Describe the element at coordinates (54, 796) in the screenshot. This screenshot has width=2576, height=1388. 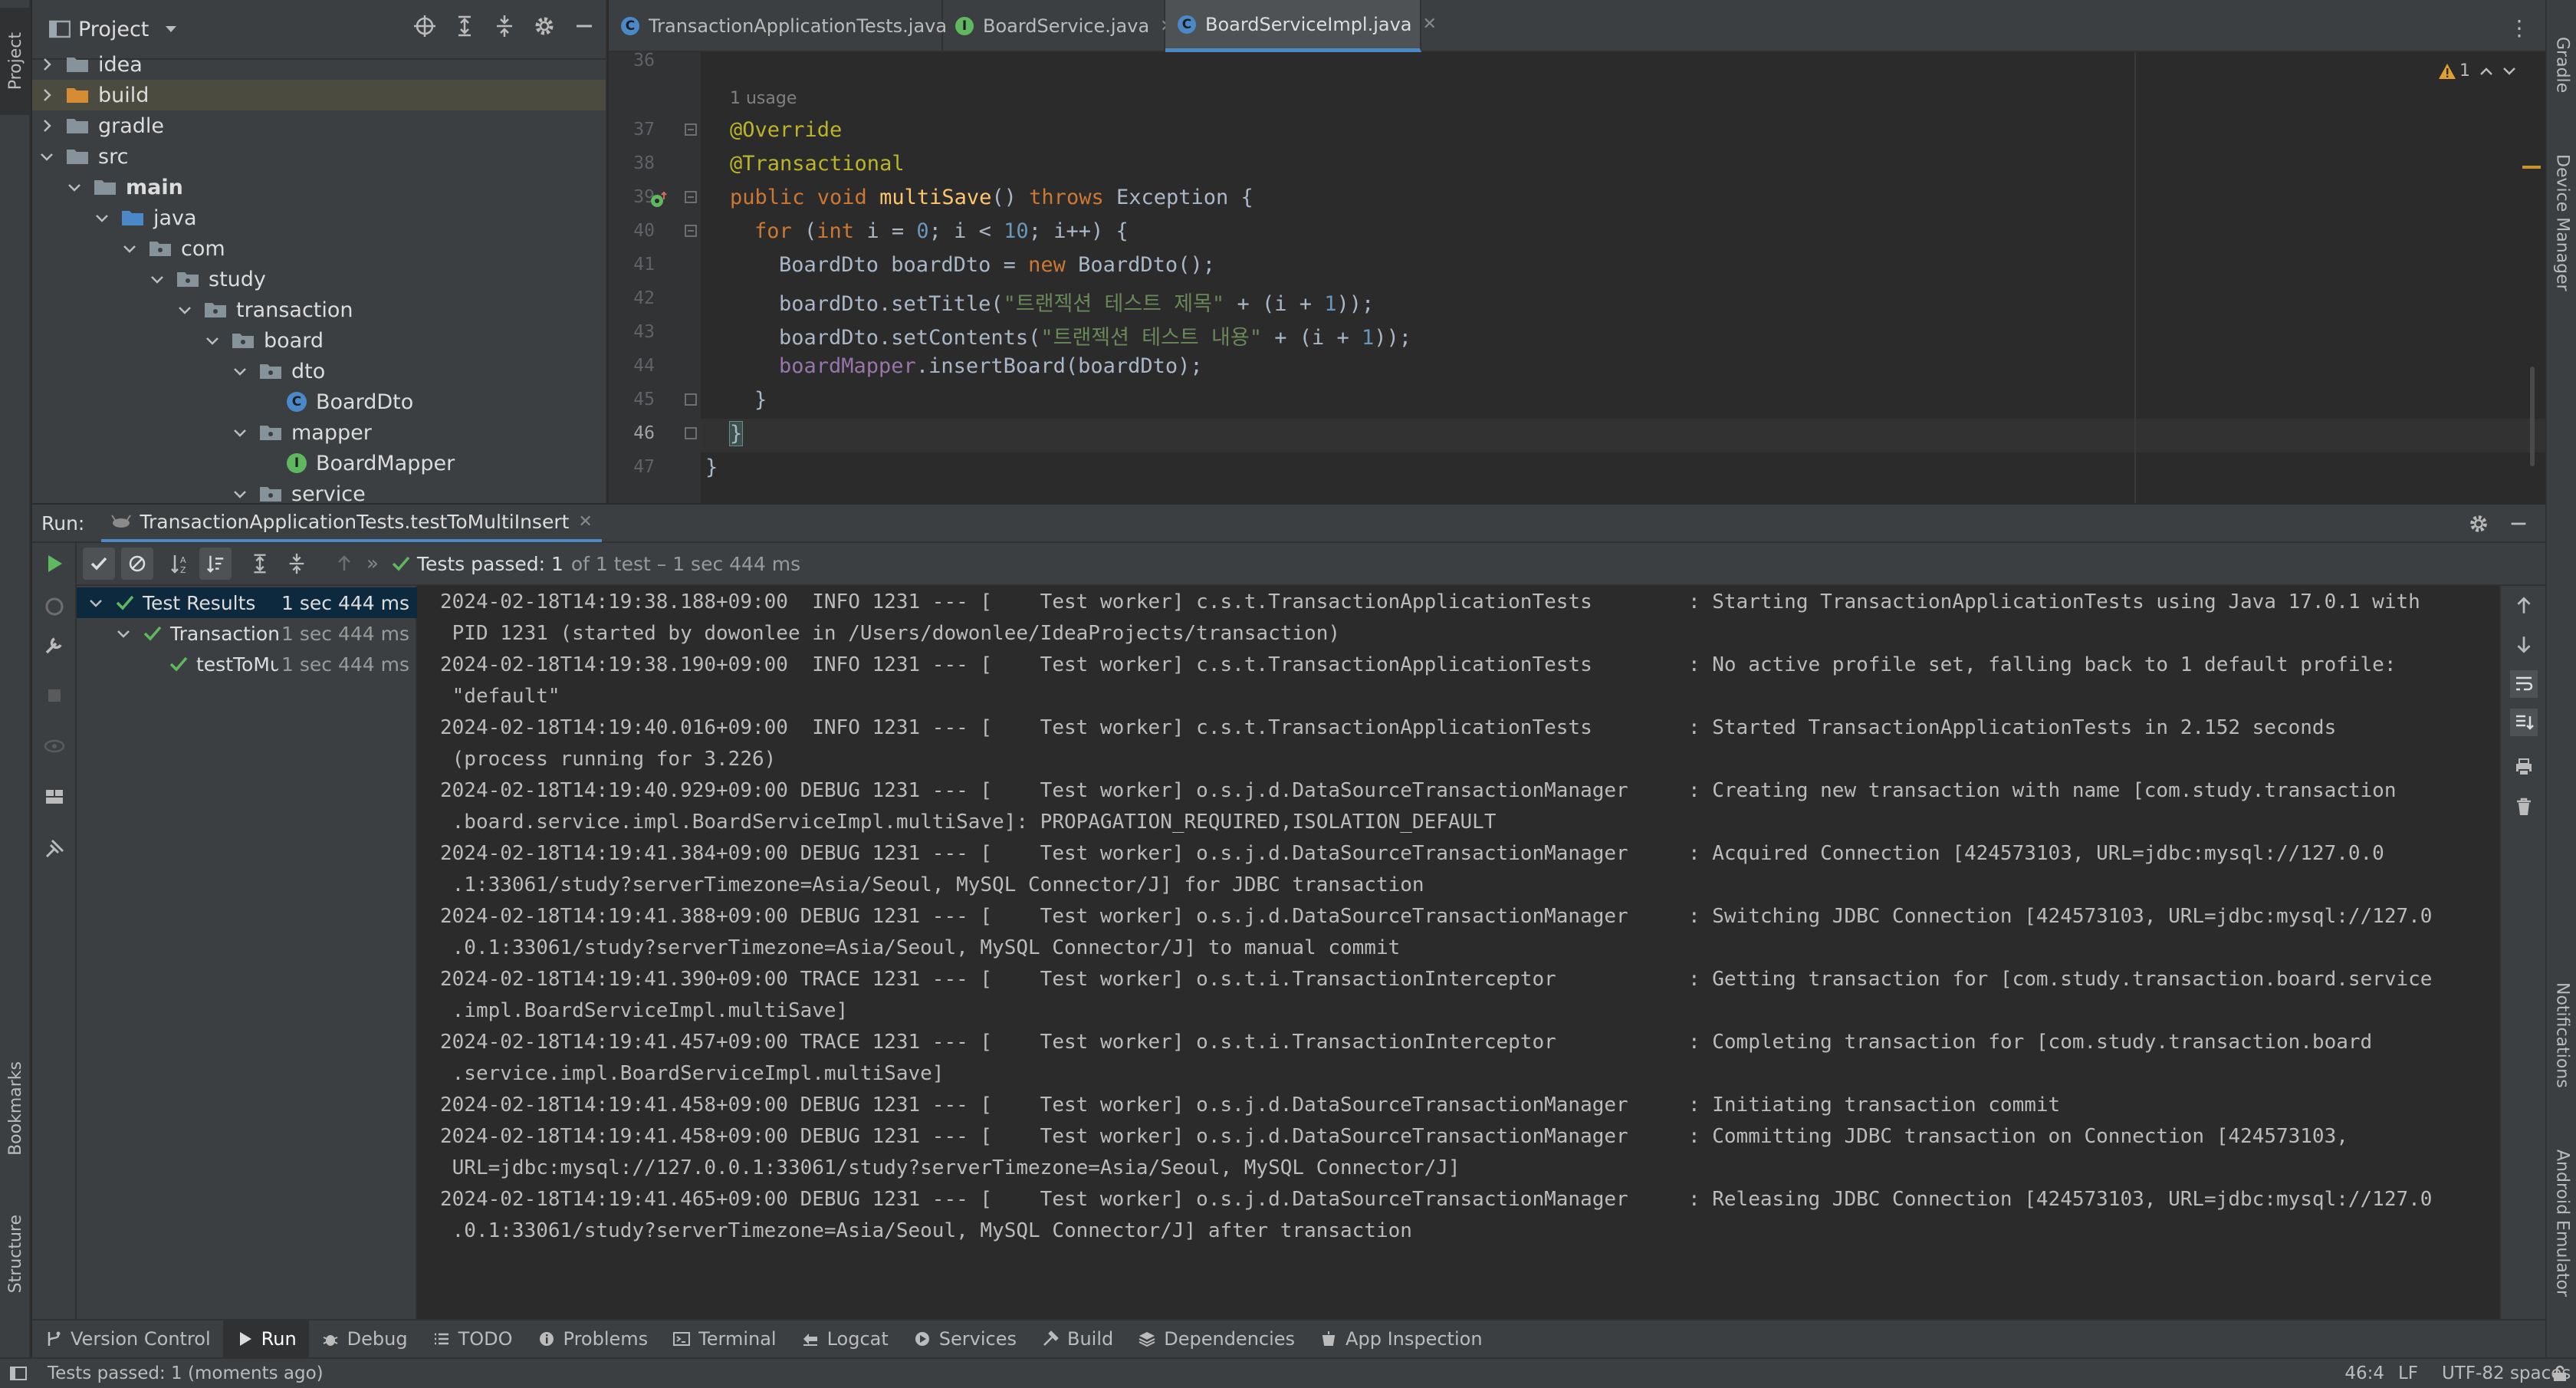
I see `layout-icon` at that location.